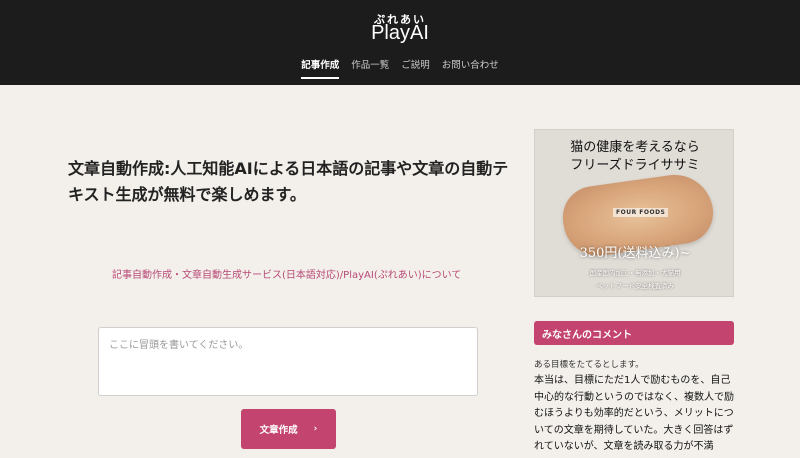  What do you see at coordinates (635, 253) in the screenshot?
I see `ad-price: 350円(送料込み)~` at bounding box center [635, 253].